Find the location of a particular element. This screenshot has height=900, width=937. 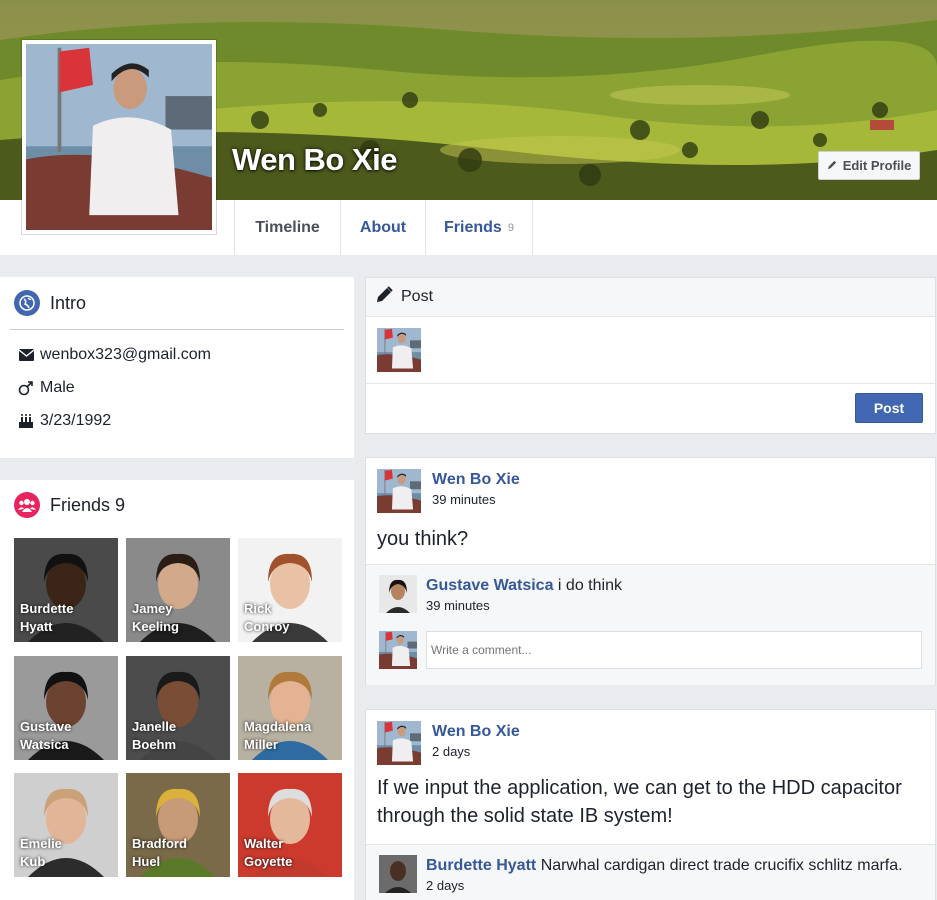

post-composer: Post Post is located at coordinates (650, 355).